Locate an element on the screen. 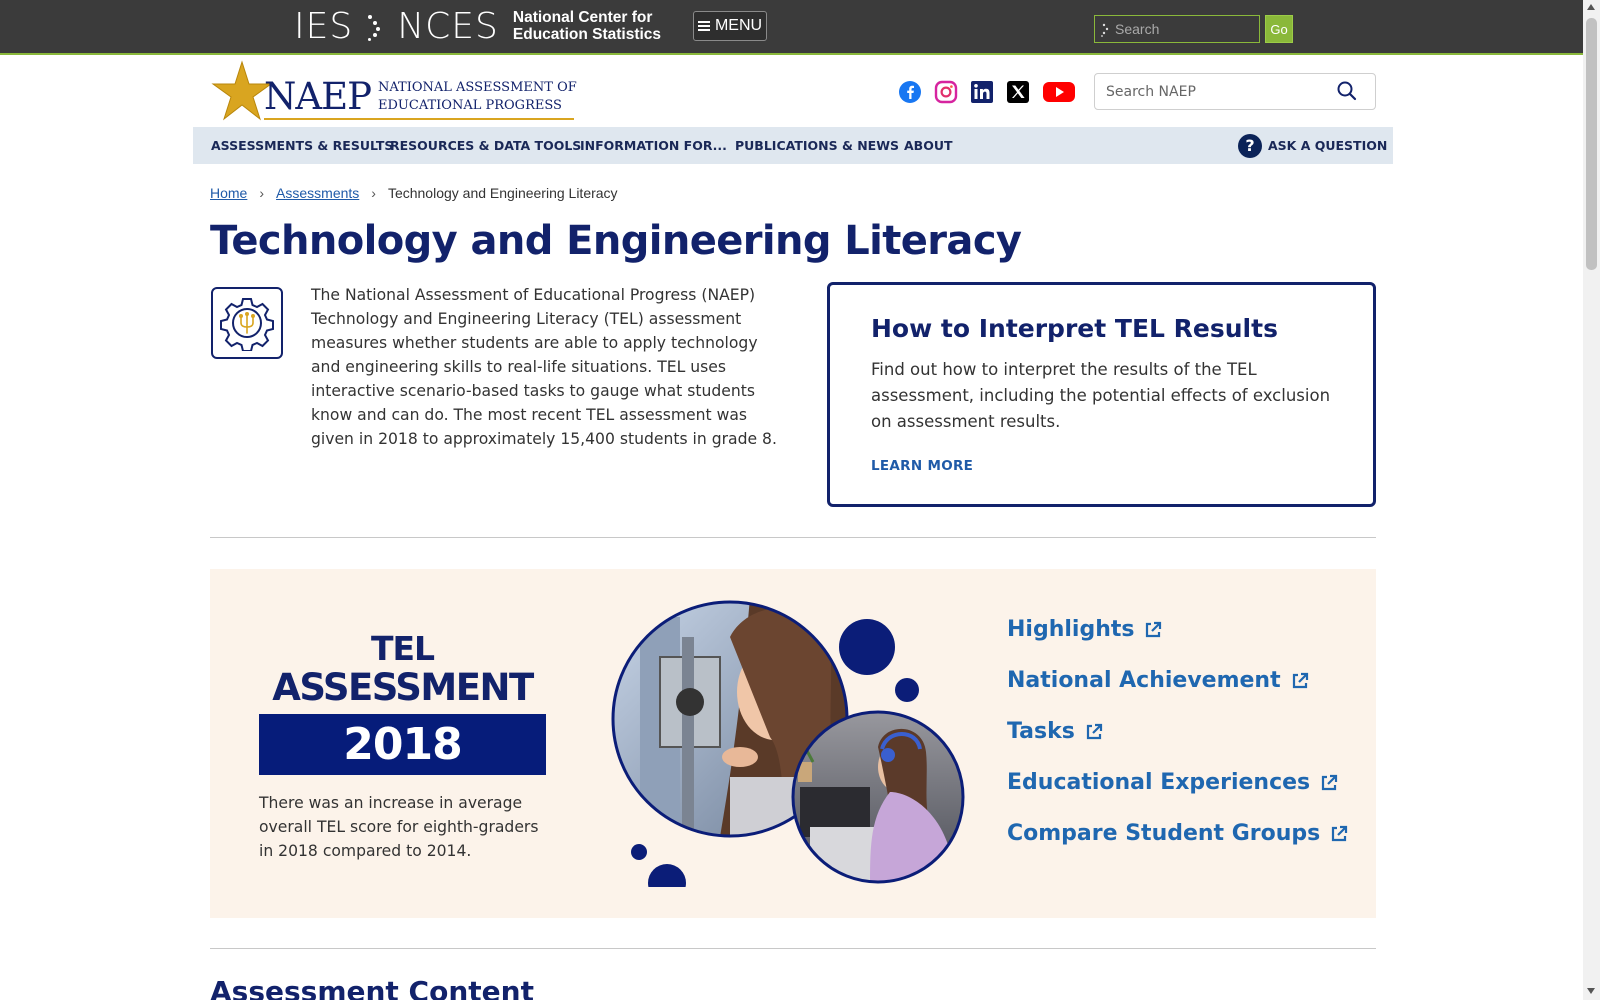 The height and width of the screenshot is (1000, 1600). naep-logo-line2: EDUCATIONAL PROGRESS is located at coordinates (470, 105).